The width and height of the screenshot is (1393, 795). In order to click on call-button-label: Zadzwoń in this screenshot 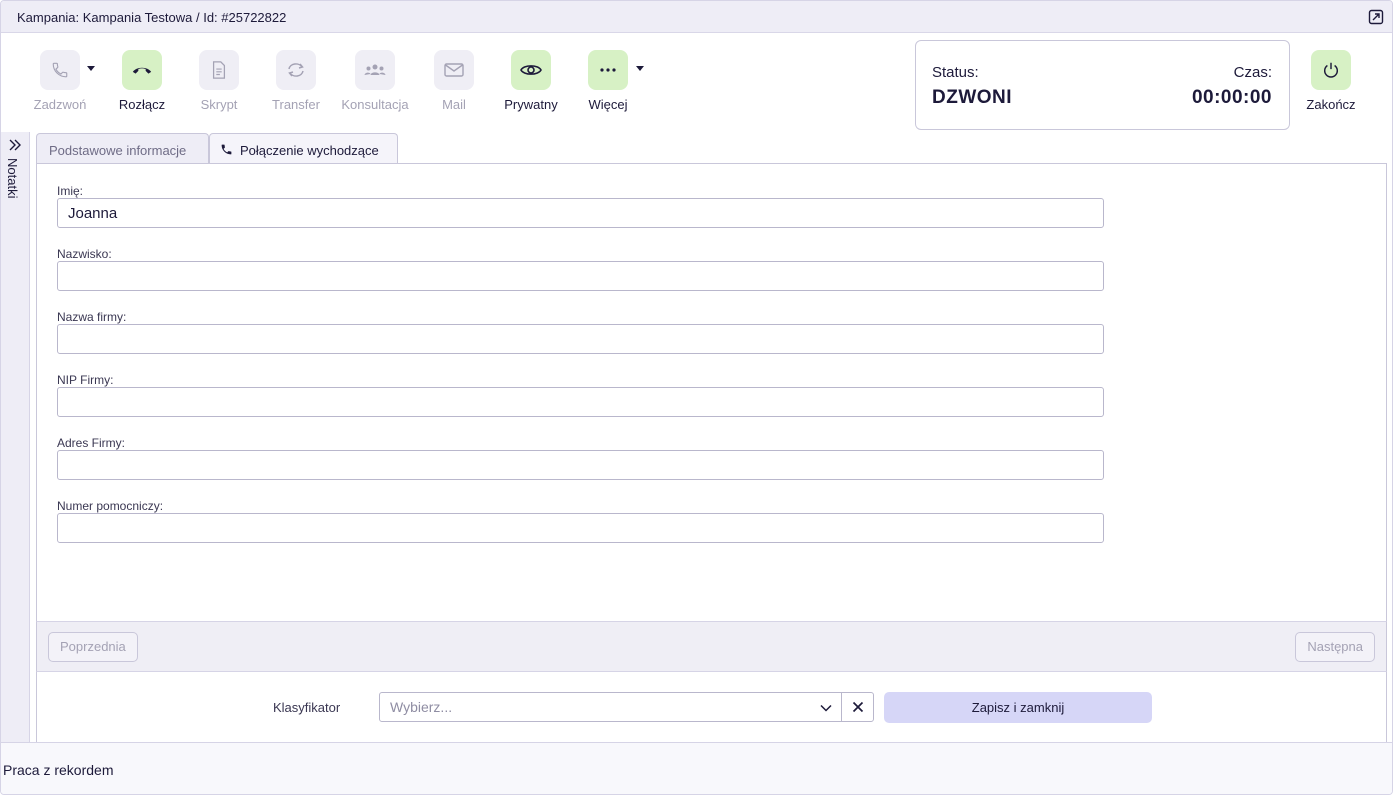, I will do `click(60, 104)`.